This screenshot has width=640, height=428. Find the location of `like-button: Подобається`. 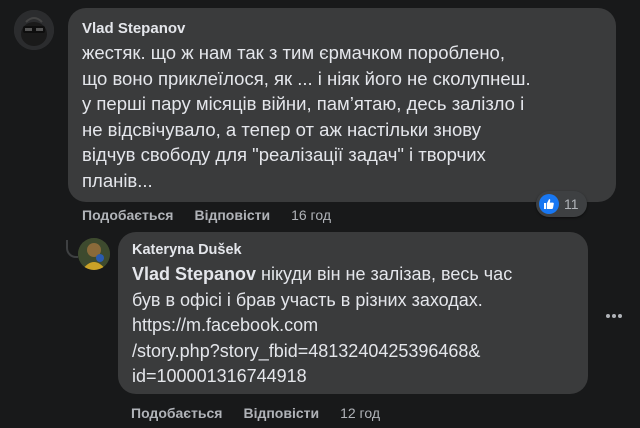

like-button: Подобається is located at coordinates (127, 215).